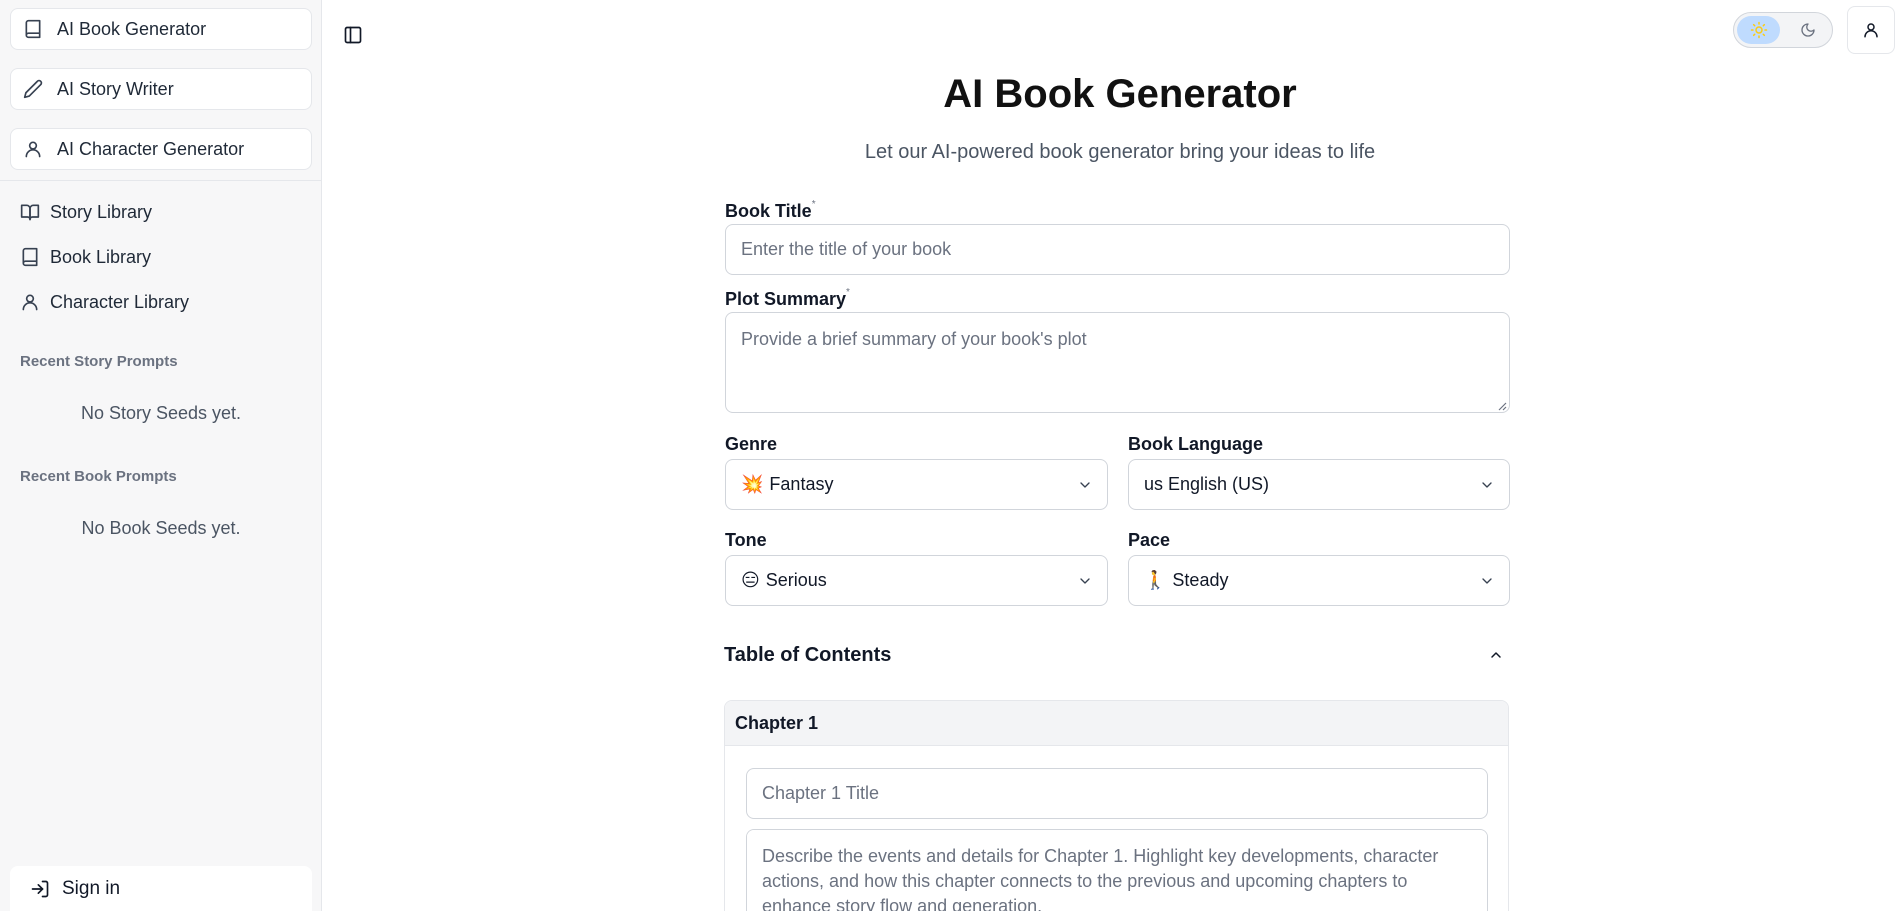 The image size is (1897, 911). What do you see at coordinates (161, 413) in the screenshot?
I see `recent-story-empty-message: No Story Seeds yet.` at bounding box center [161, 413].